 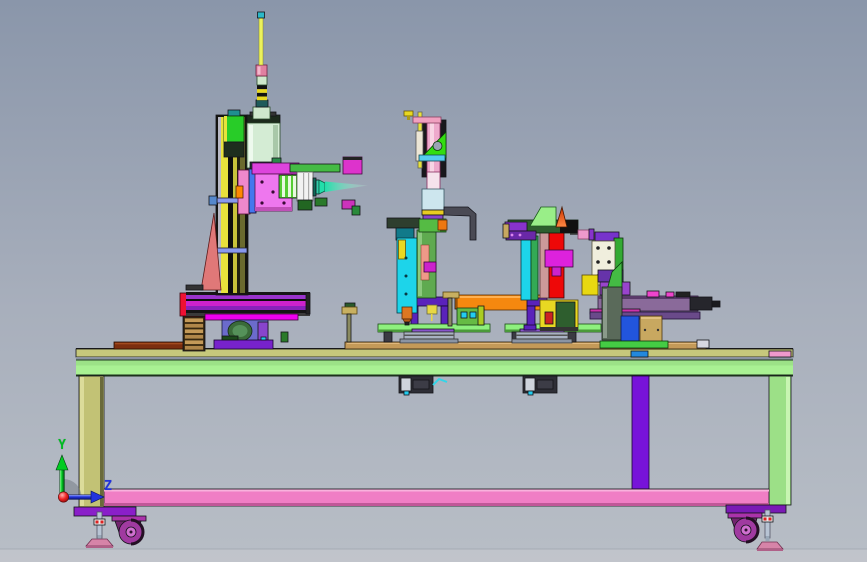 I want to click on stock-bar, so click(x=150, y=345).